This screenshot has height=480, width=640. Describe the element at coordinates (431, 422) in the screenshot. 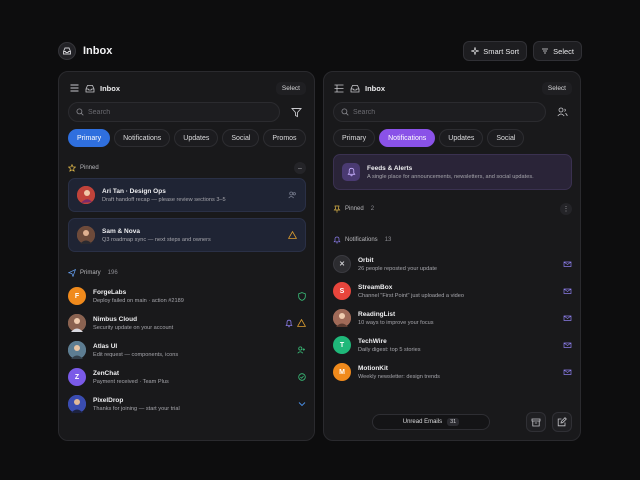

I see `unread-emails-button: Unread Emails 31` at that location.